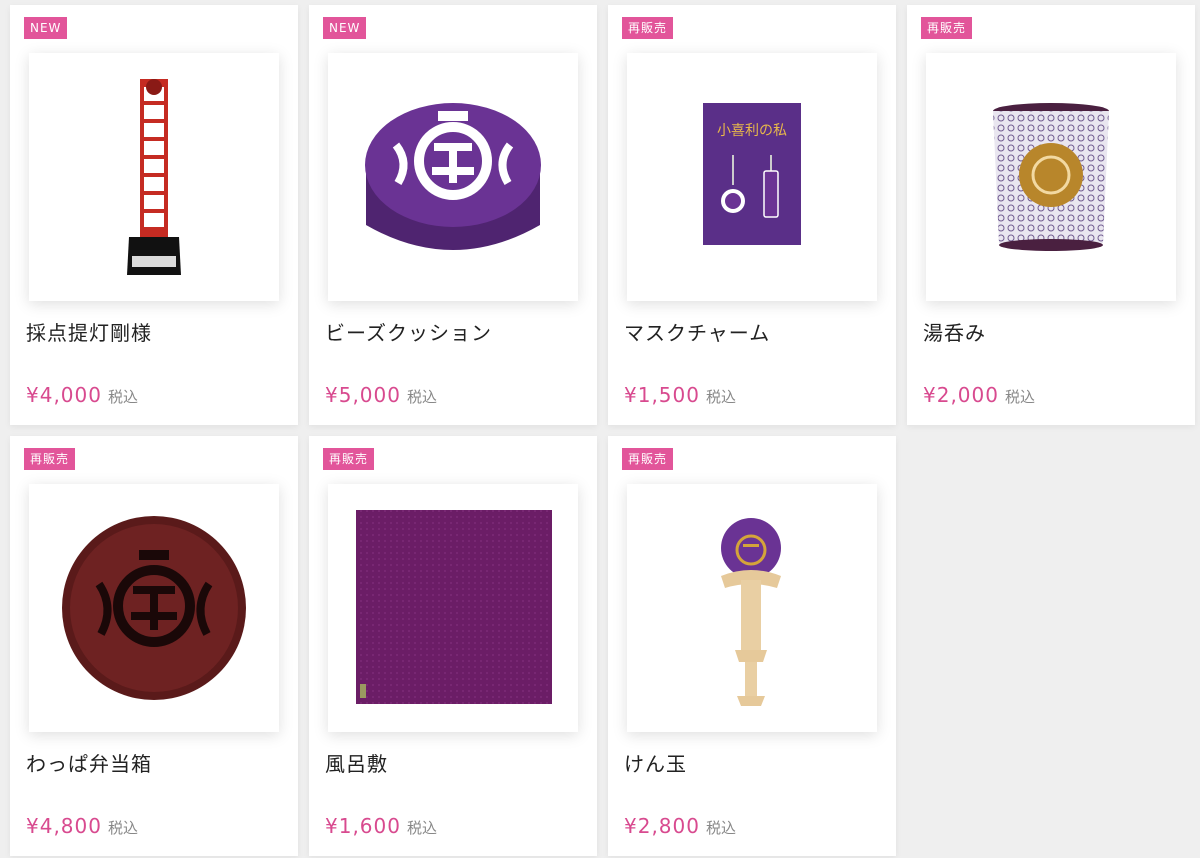 Image resolution: width=1200 pixels, height=858 pixels. I want to click on product-name: わっぱ弁当箱, so click(89, 762).